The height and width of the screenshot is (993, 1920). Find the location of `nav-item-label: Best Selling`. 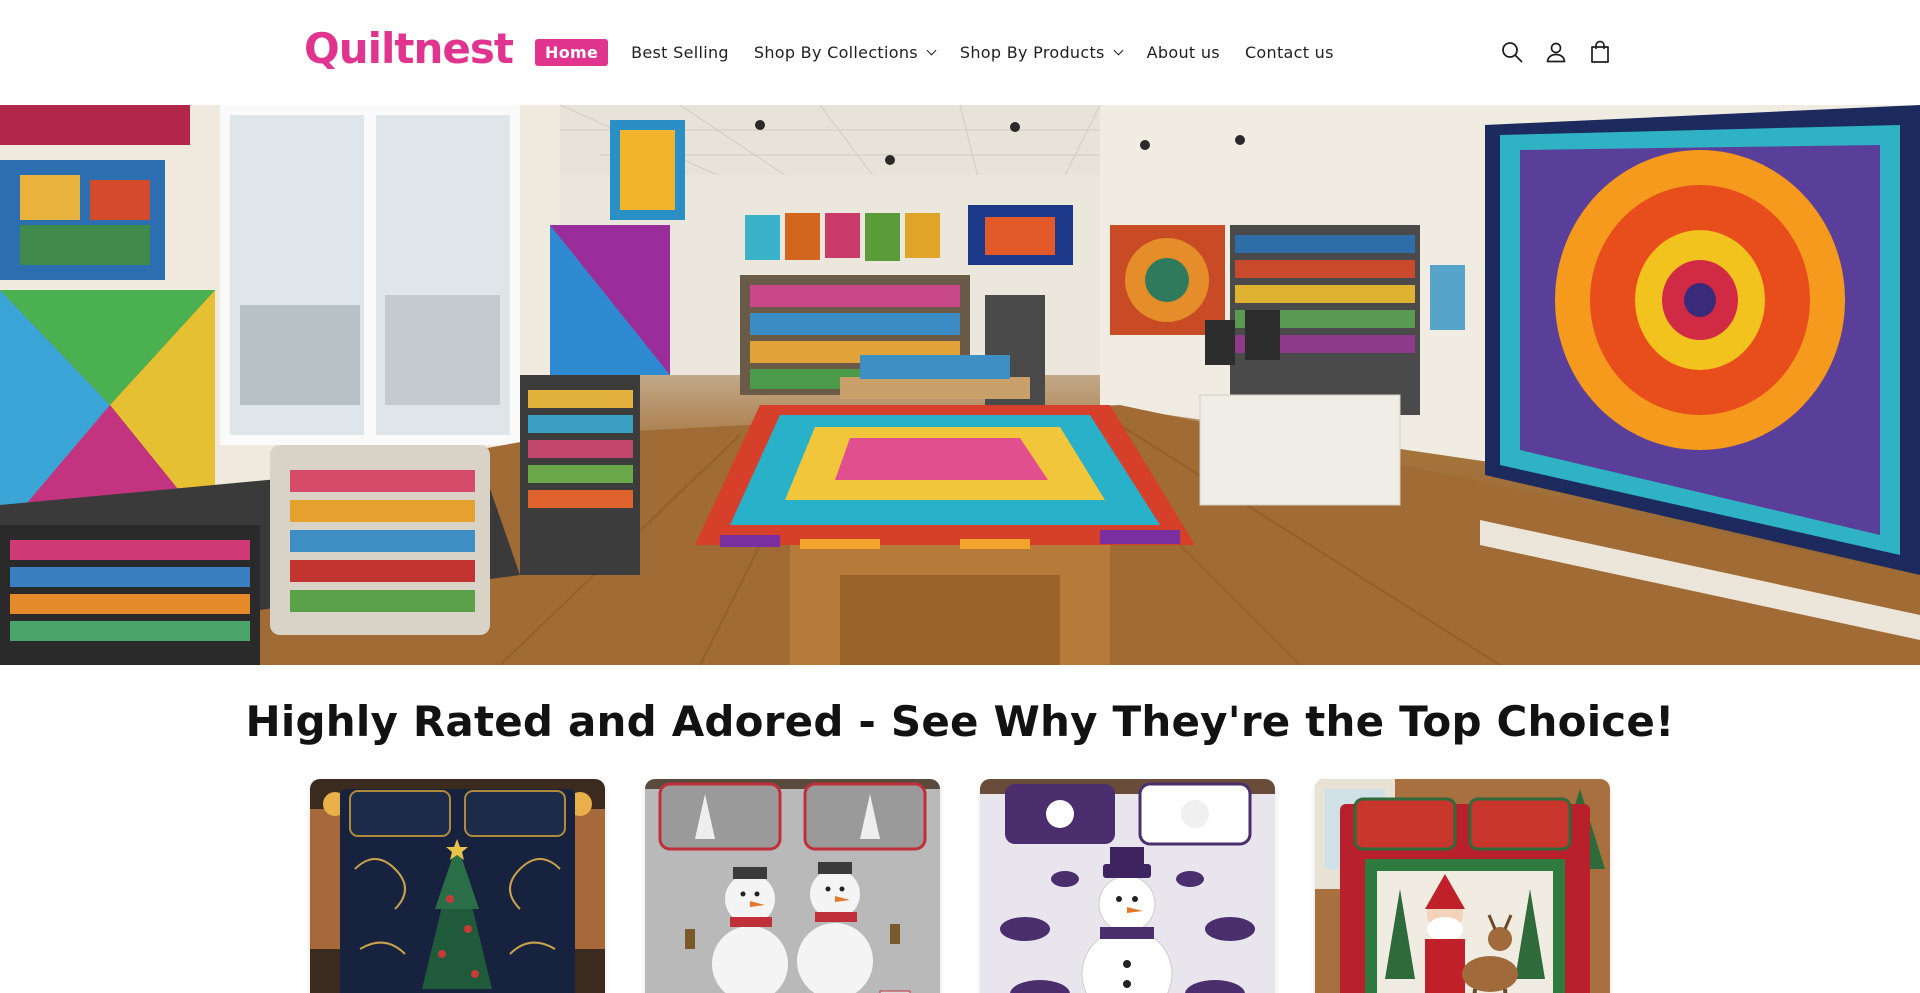

nav-item-label: Best Selling is located at coordinates (680, 52).